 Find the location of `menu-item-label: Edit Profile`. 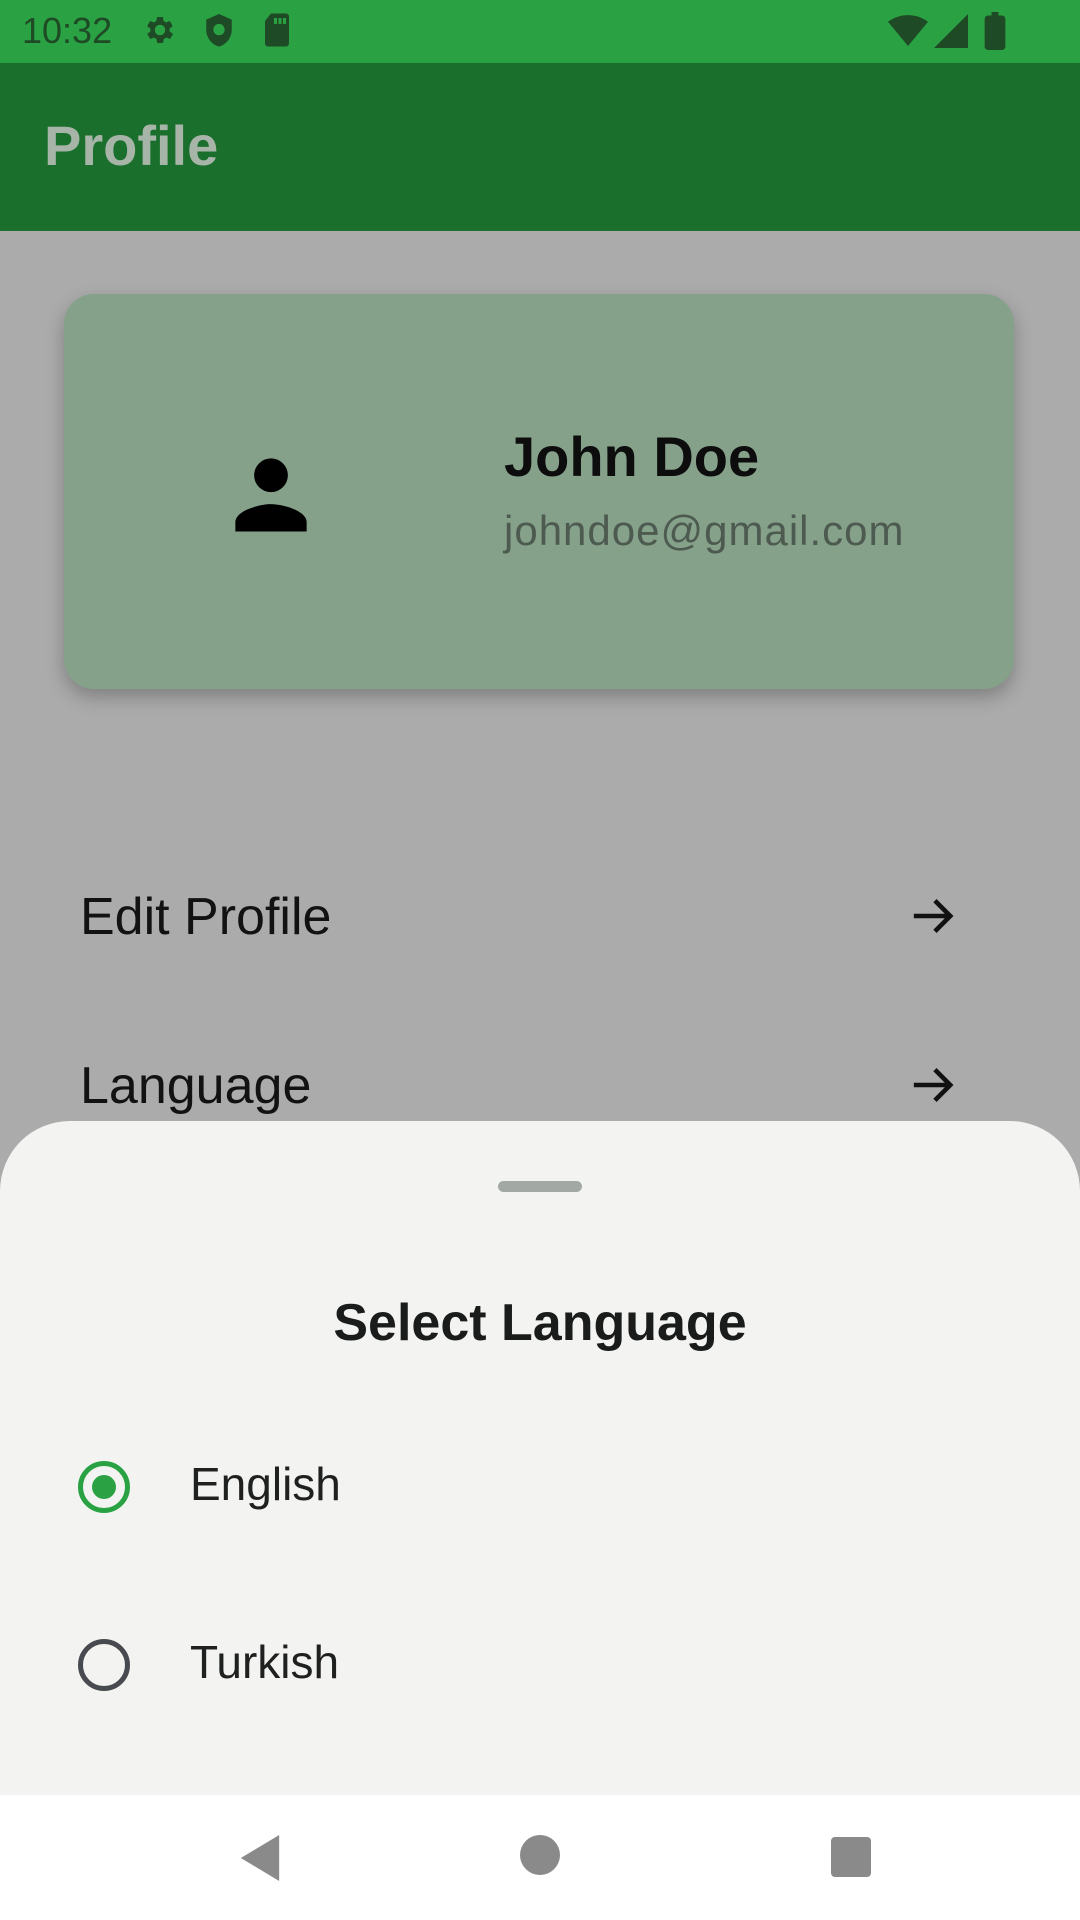

menu-item-label: Edit Profile is located at coordinates (206, 917).